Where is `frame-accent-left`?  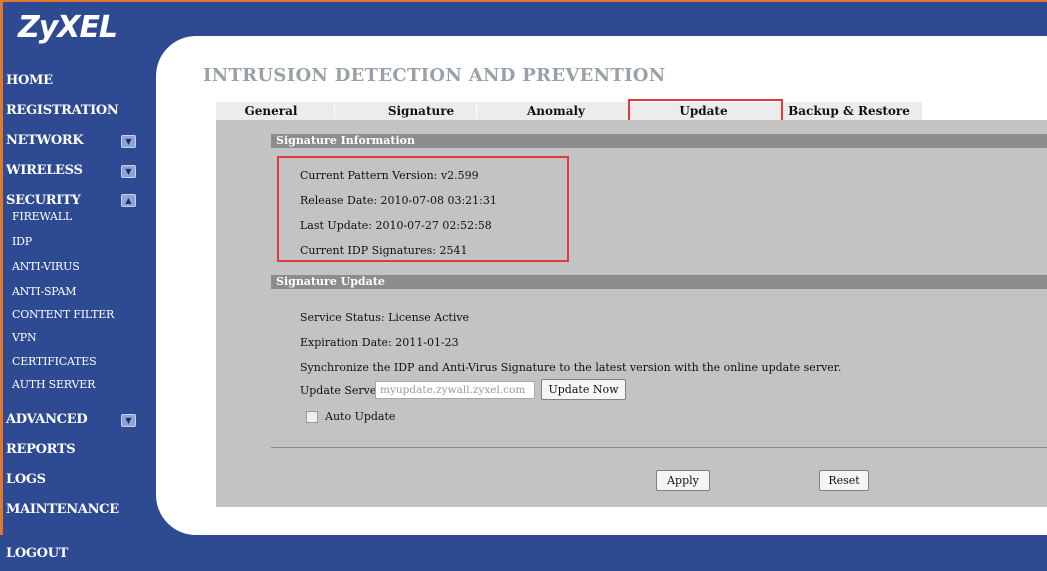
frame-accent-left is located at coordinates (1, 285).